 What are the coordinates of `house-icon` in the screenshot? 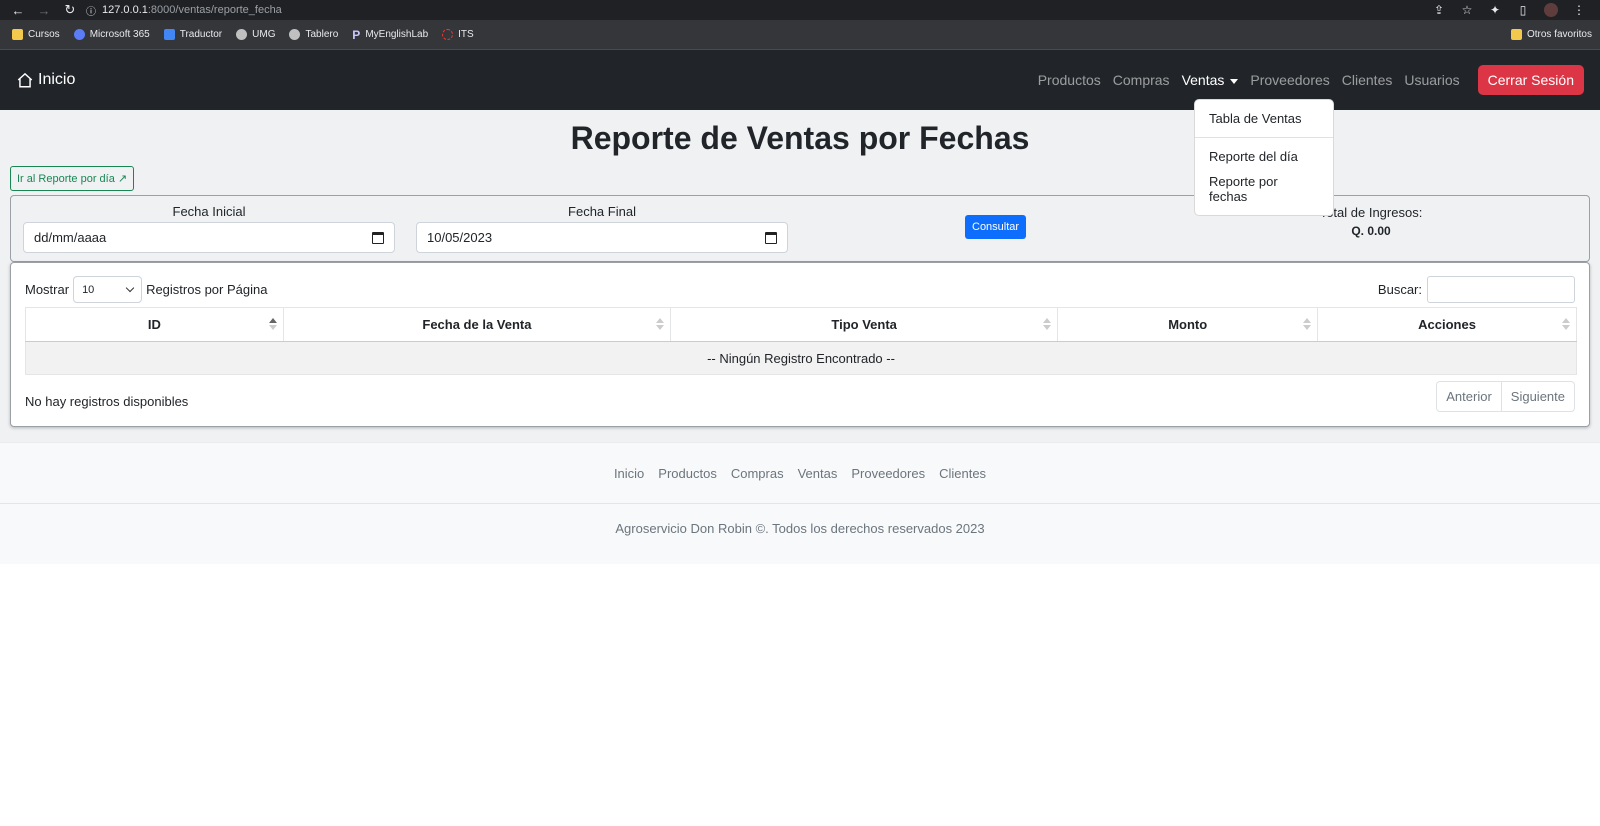 It's located at (25, 80).